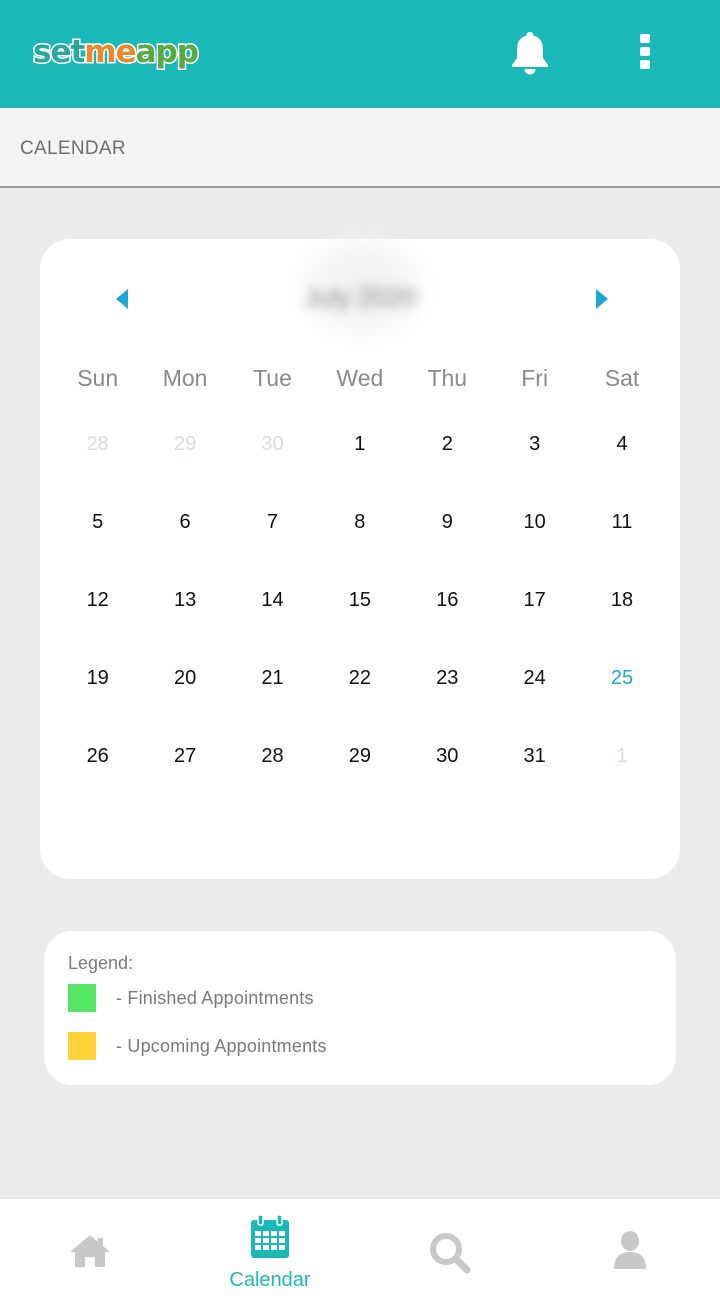 The image size is (720, 1305). What do you see at coordinates (360, 297) in the screenshot?
I see `month-label: July 2020` at bounding box center [360, 297].